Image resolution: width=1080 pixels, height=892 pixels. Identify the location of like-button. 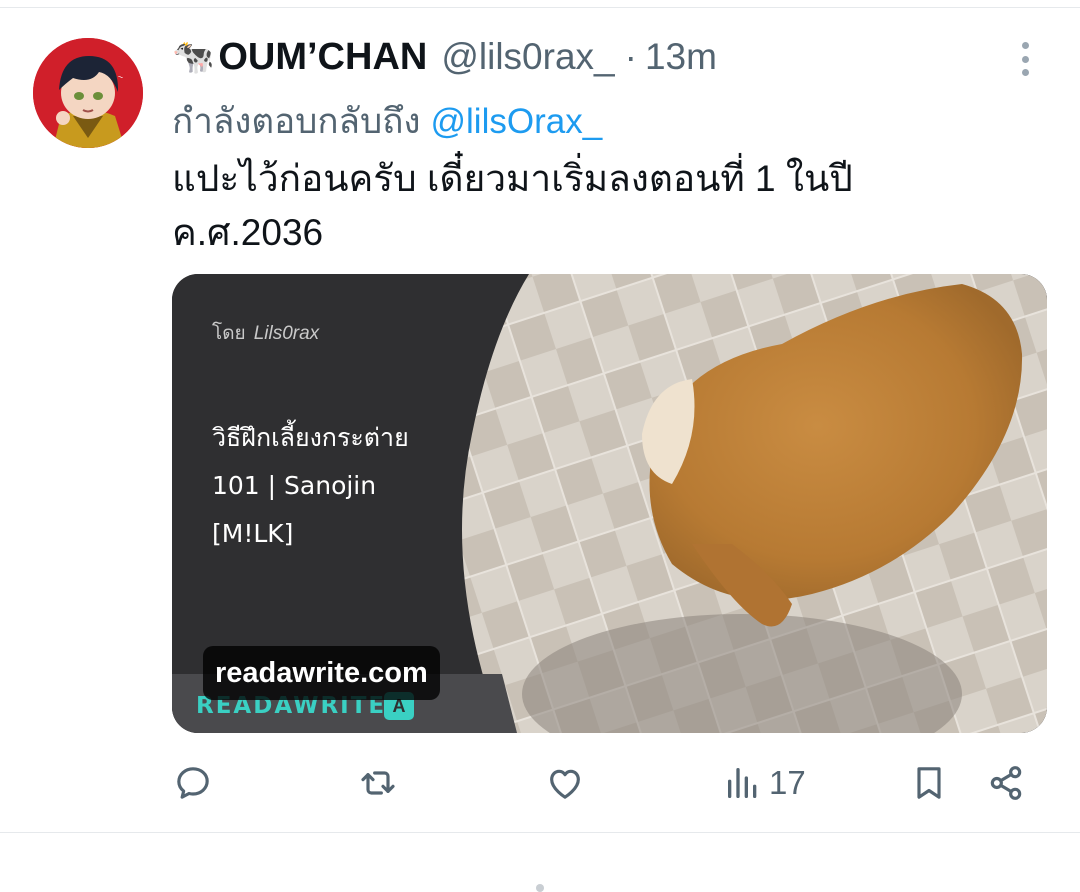
(565, 783).